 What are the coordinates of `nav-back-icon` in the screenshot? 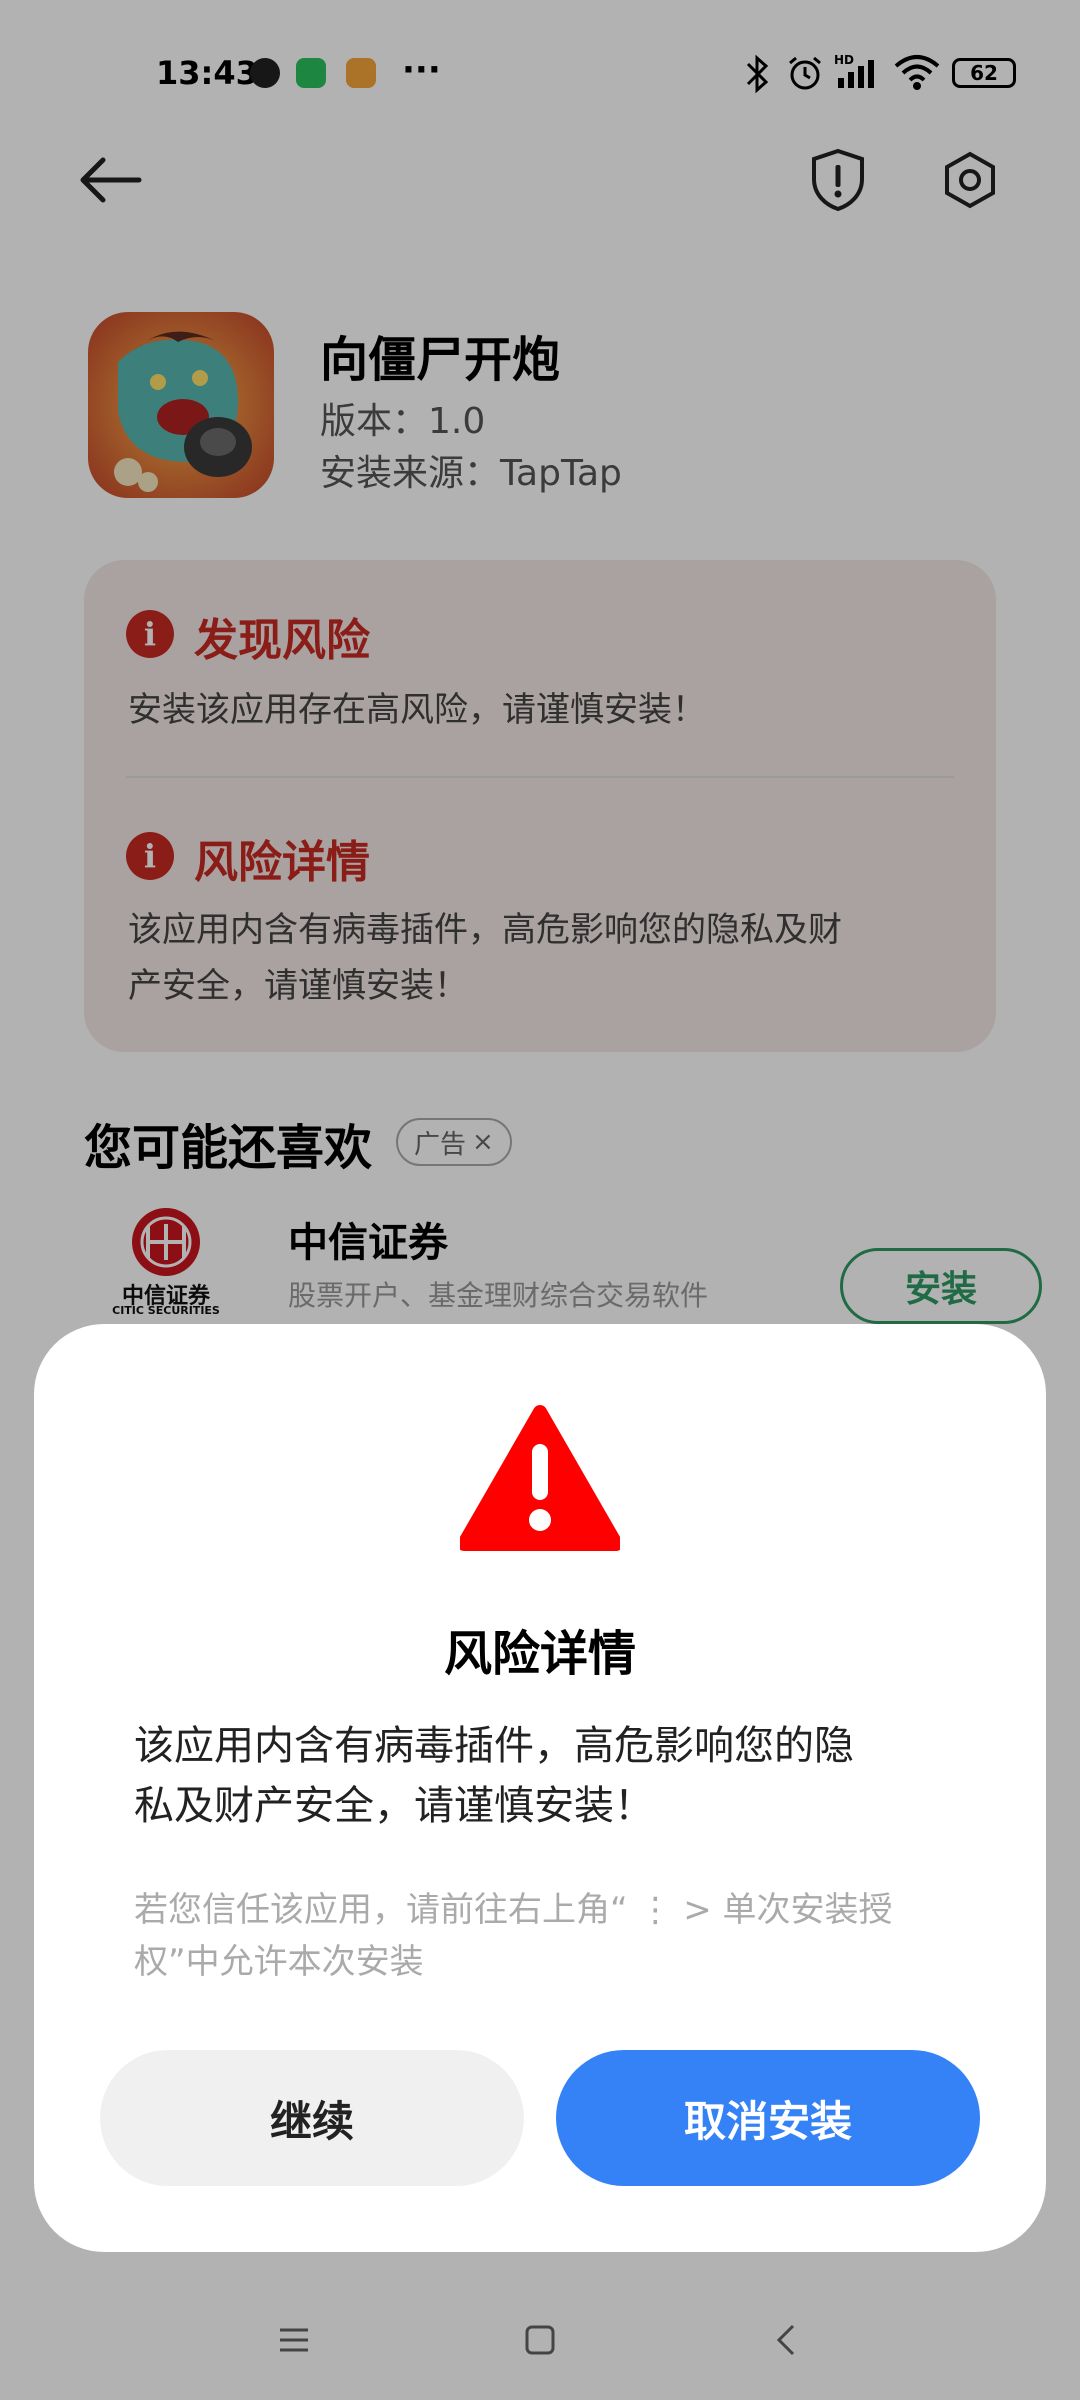 It's located at (786, 2340).